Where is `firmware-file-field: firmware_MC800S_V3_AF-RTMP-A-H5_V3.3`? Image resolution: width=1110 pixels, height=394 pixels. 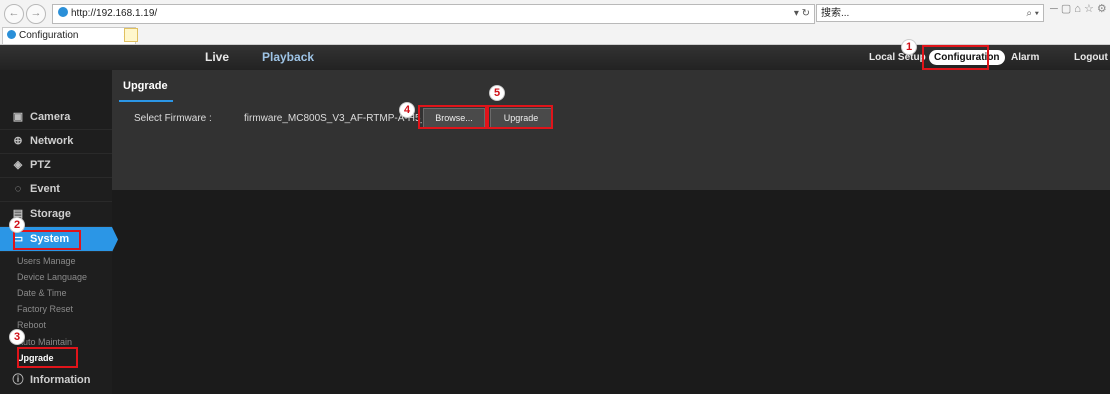
firmware-file-field: firmware_MC800S_V3_AF-RTMP-A-H5_V3.3 is located at coordinates (333, 118).